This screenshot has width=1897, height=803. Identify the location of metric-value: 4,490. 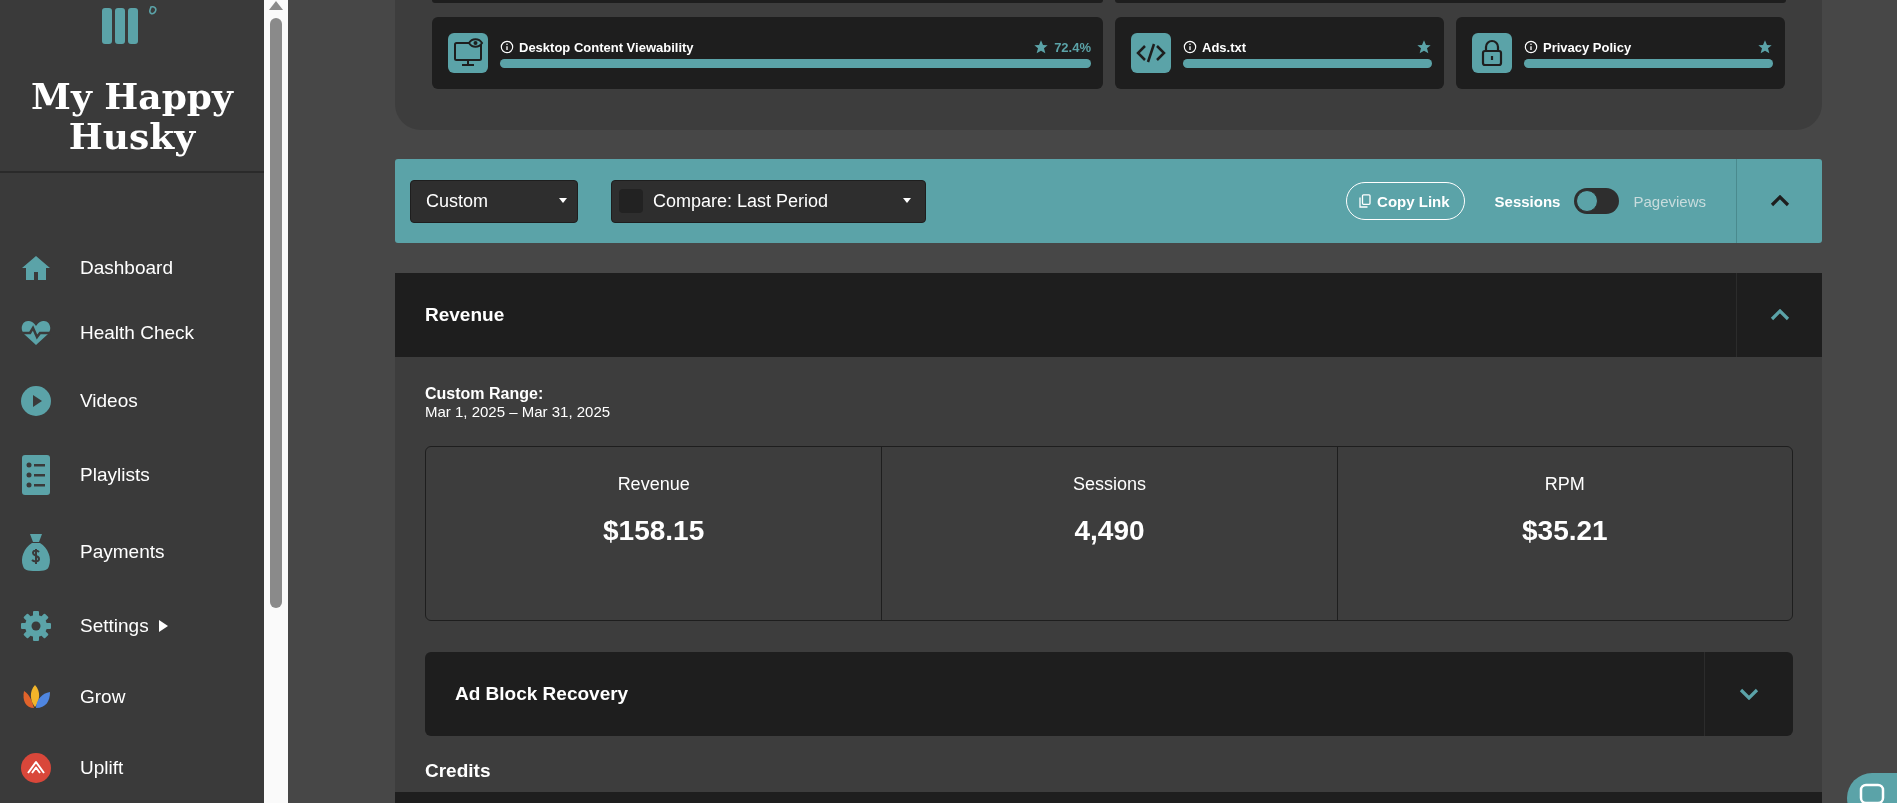
(1109, 531).